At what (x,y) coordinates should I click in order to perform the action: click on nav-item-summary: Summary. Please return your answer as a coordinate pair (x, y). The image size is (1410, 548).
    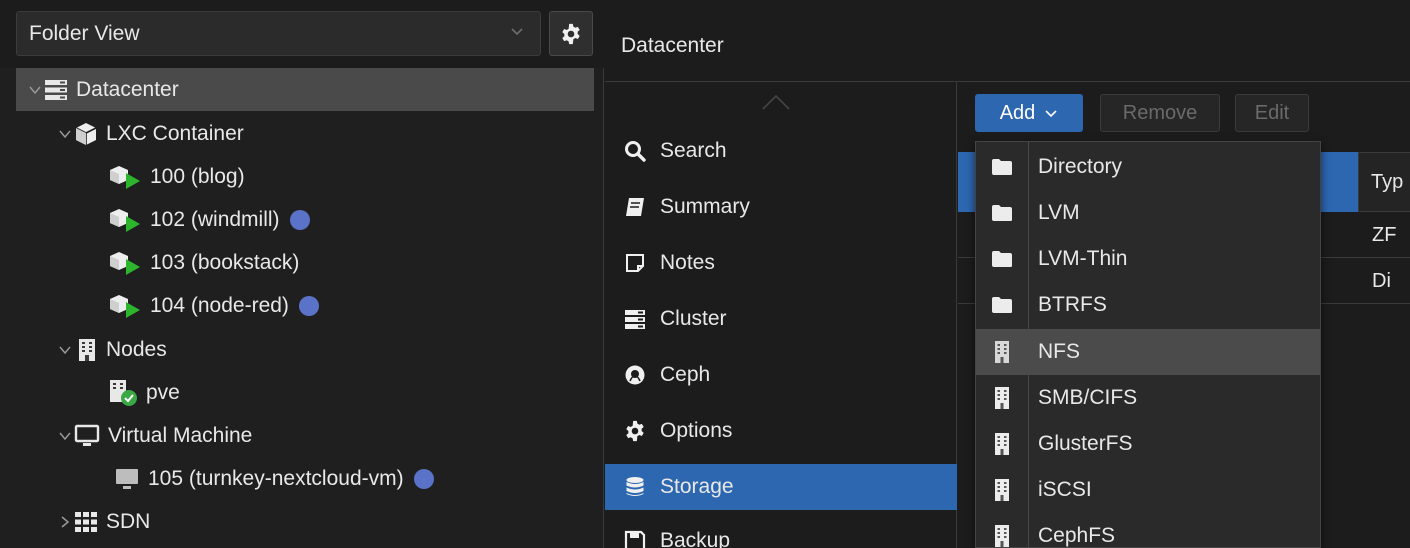
    Looking at the image, I should click on (781, 207).